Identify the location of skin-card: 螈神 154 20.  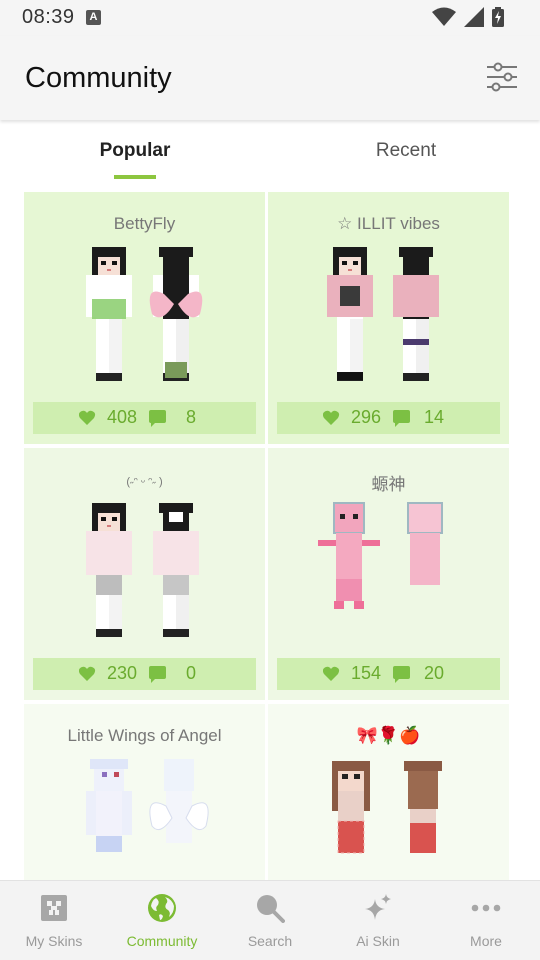
(388, 574).